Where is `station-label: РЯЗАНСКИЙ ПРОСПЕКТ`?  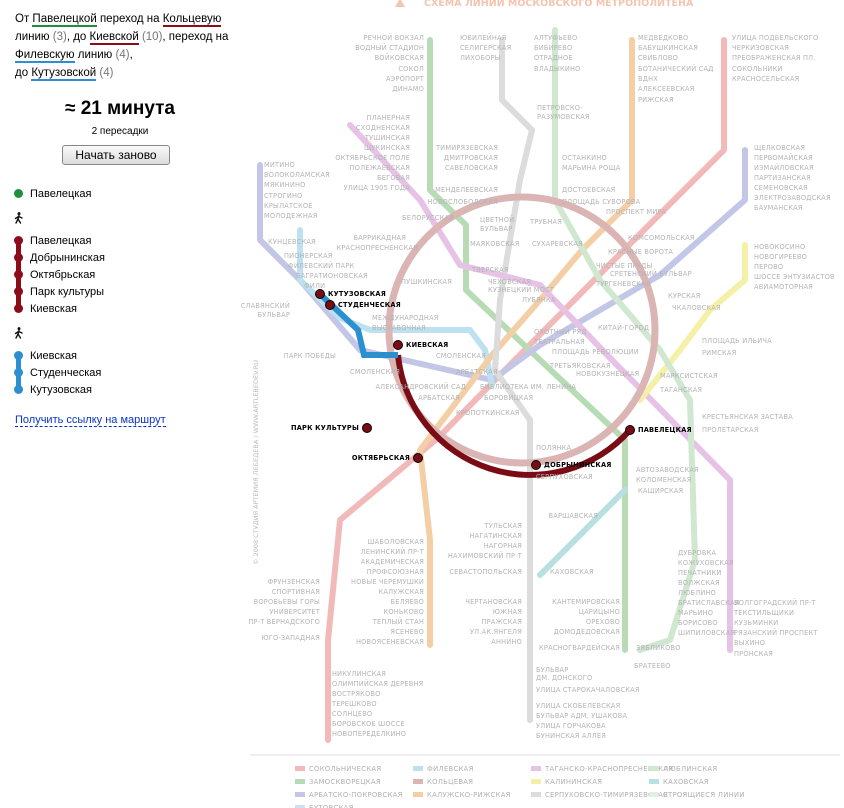
station-label: РЯЗАНСКИЙ ПРОСПЕКТ is located at coordinates (776, 632).